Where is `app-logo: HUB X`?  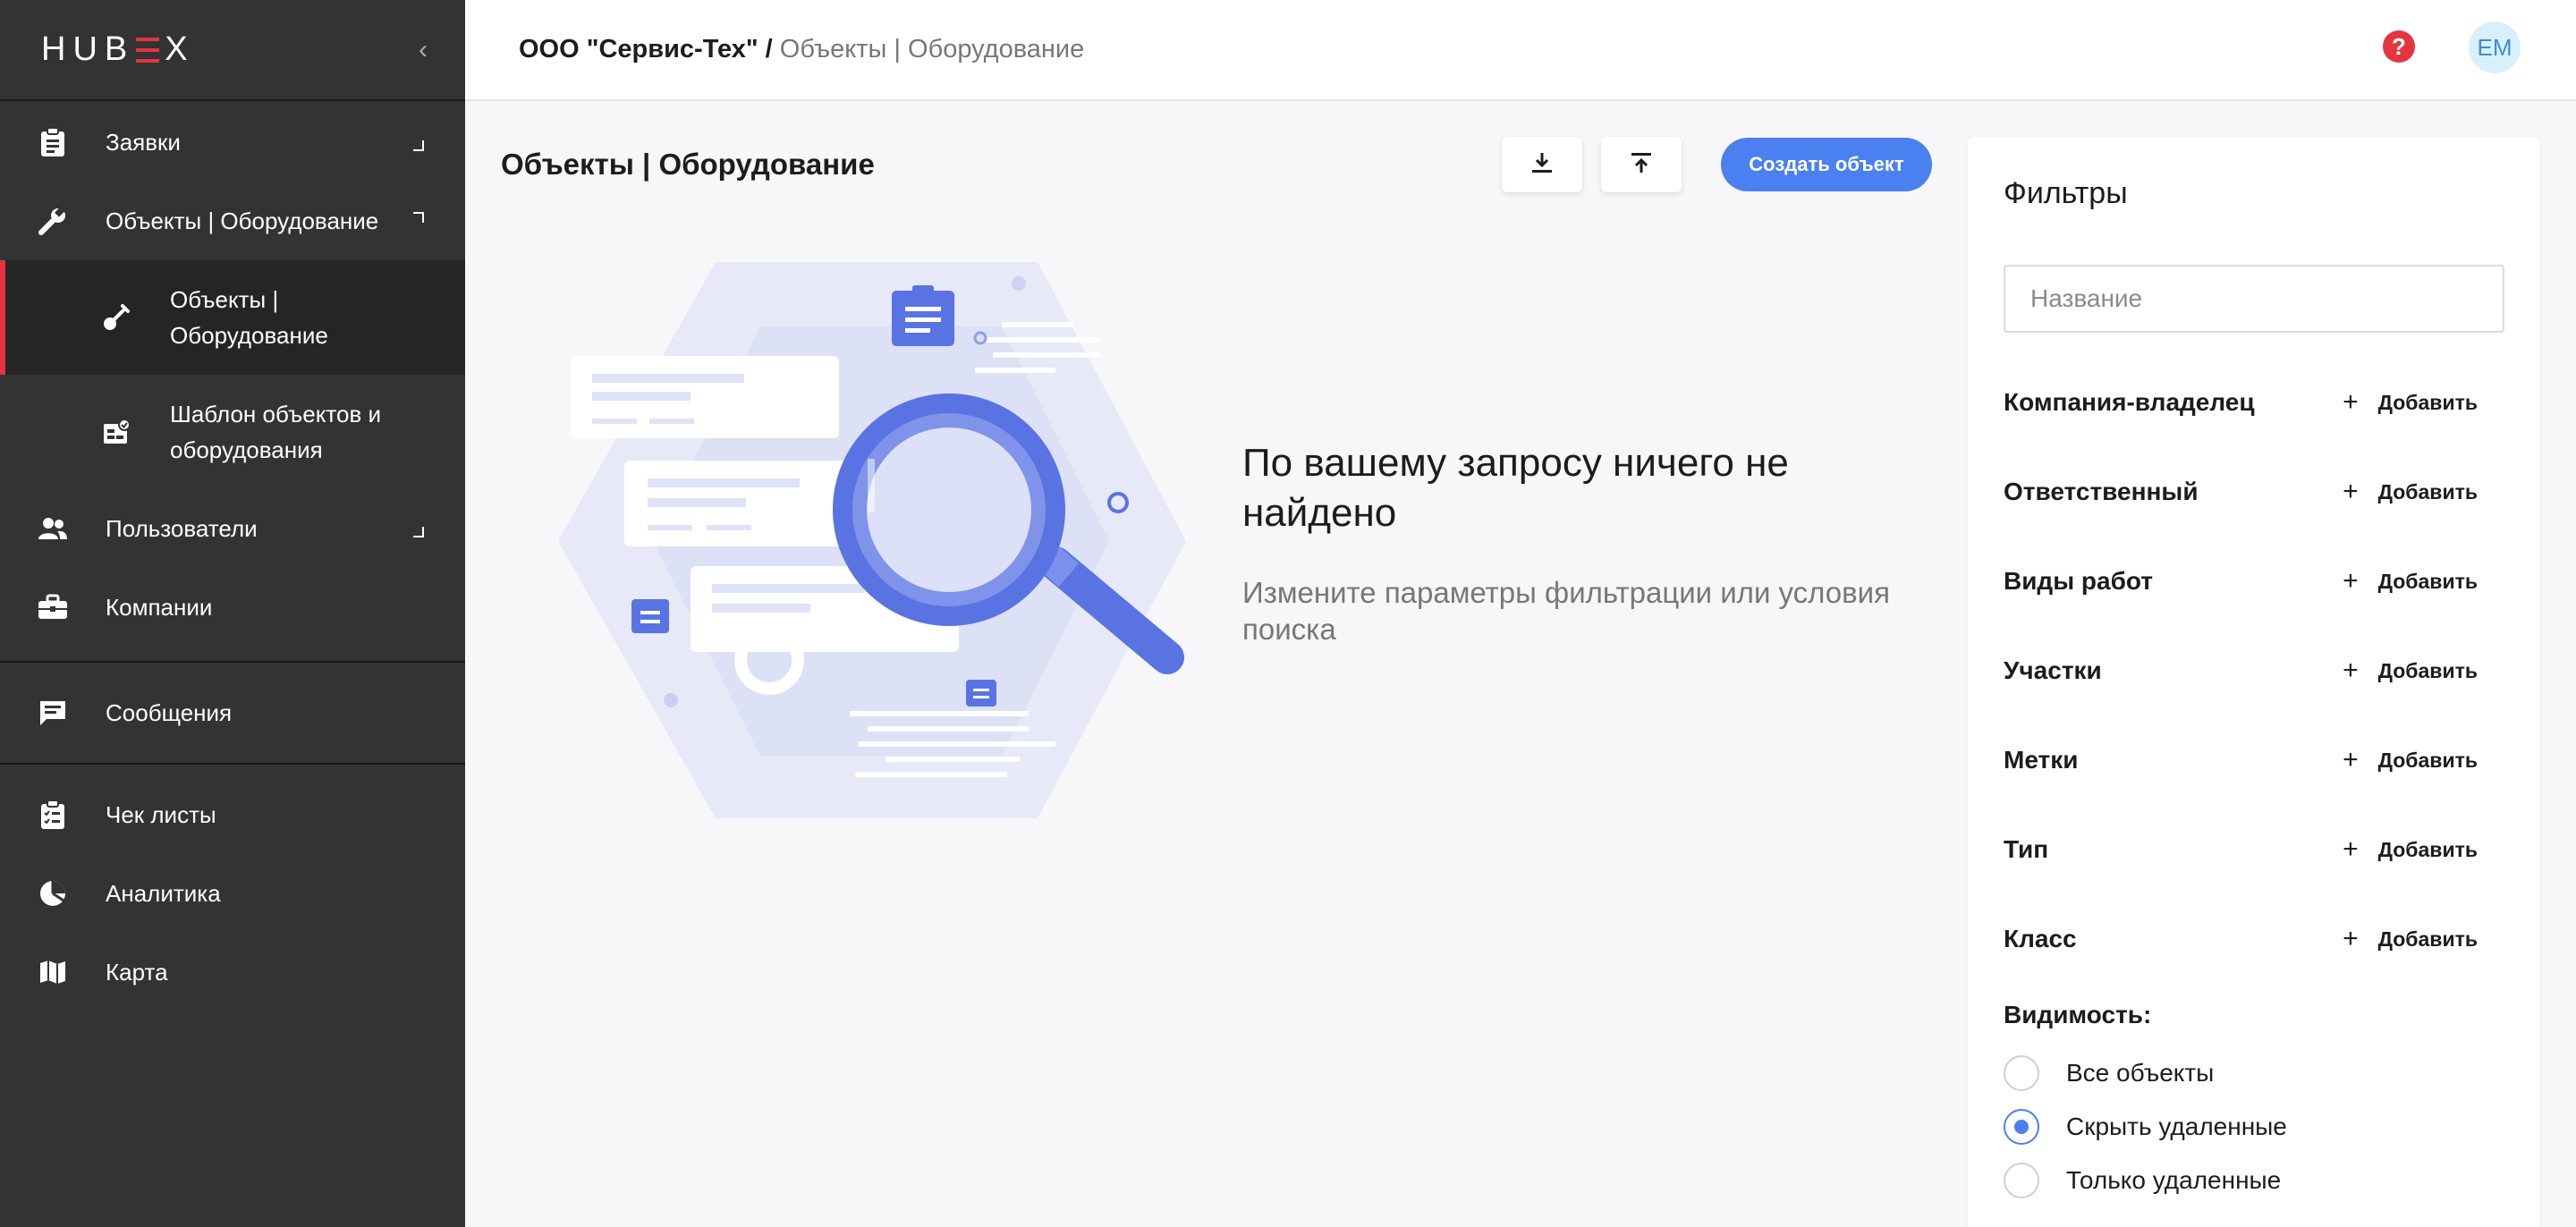 app-logo: HUB X is located at coordinates (118, 49).